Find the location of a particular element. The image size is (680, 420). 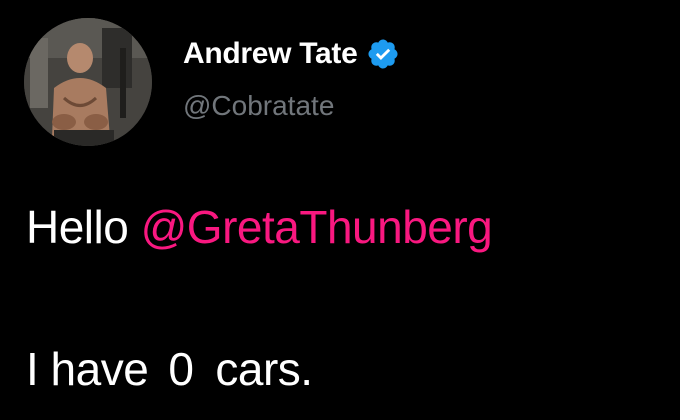

tweet-line-1: Hello @GretaThunberg is located at coordinates (259, 227).